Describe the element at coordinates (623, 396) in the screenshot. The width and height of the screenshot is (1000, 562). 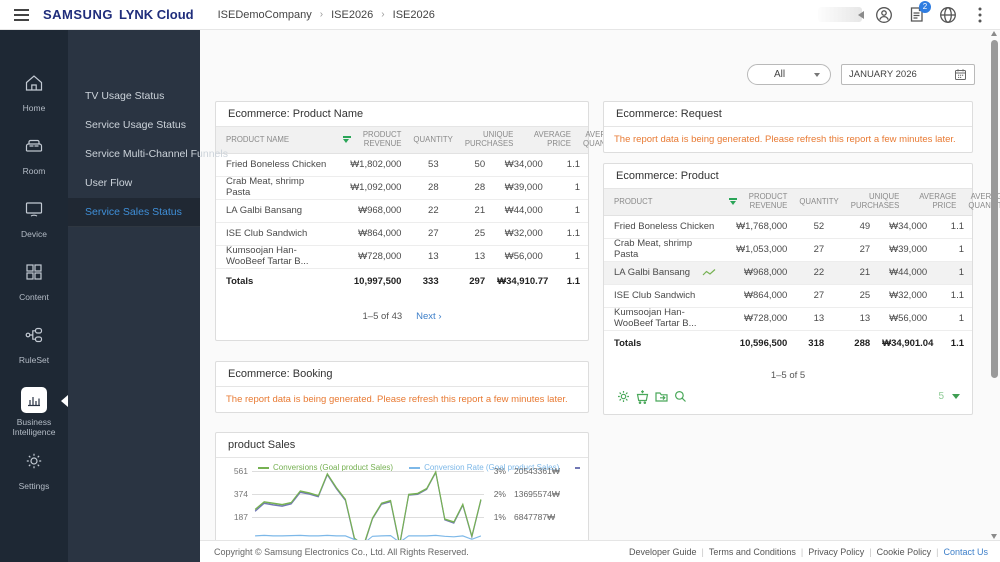
I see `settings-icon` at that location.